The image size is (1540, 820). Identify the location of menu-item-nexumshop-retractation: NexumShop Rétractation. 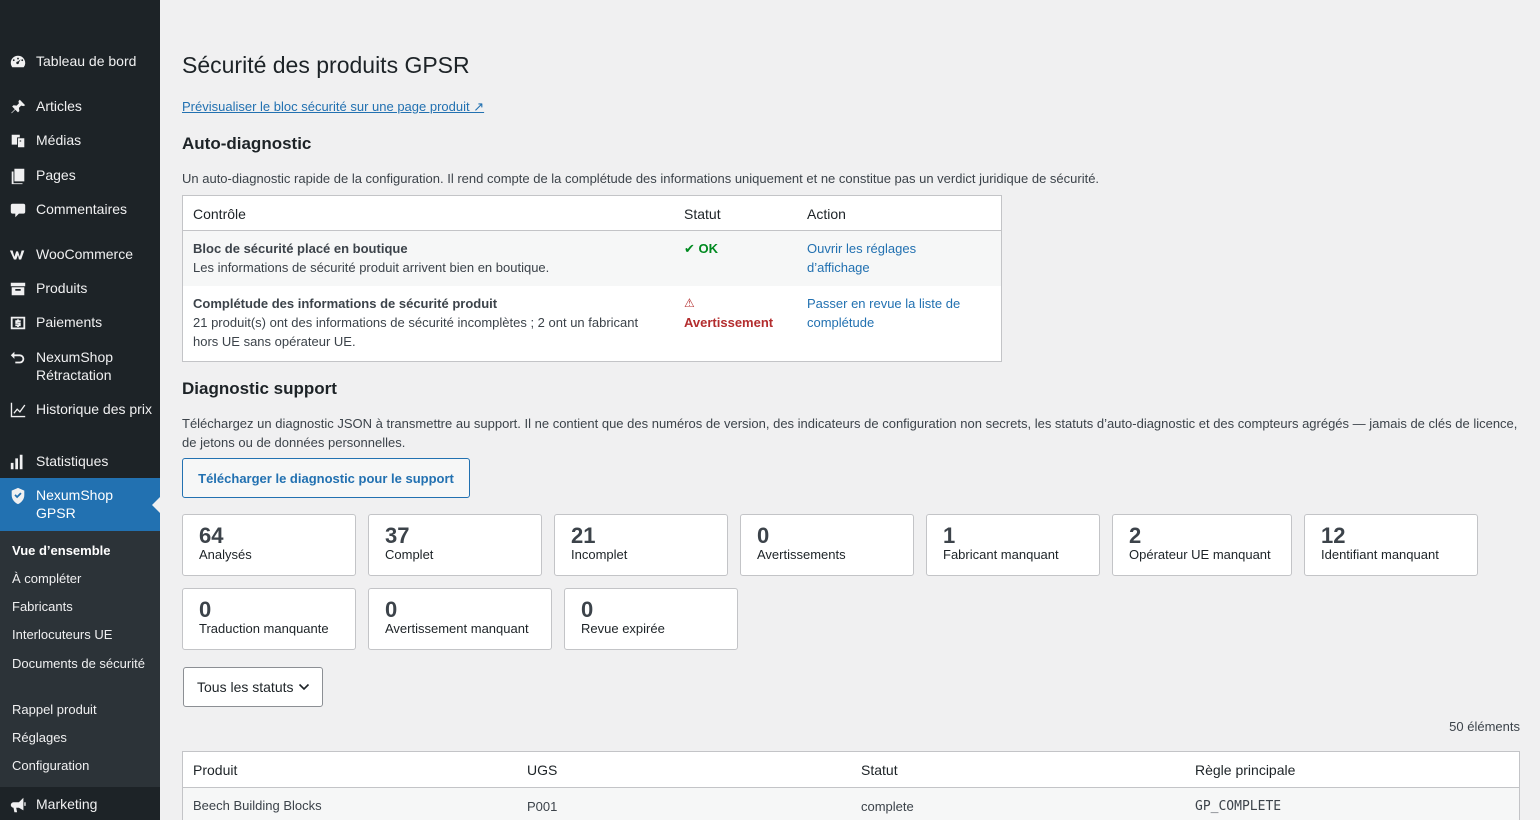
(80, 366).